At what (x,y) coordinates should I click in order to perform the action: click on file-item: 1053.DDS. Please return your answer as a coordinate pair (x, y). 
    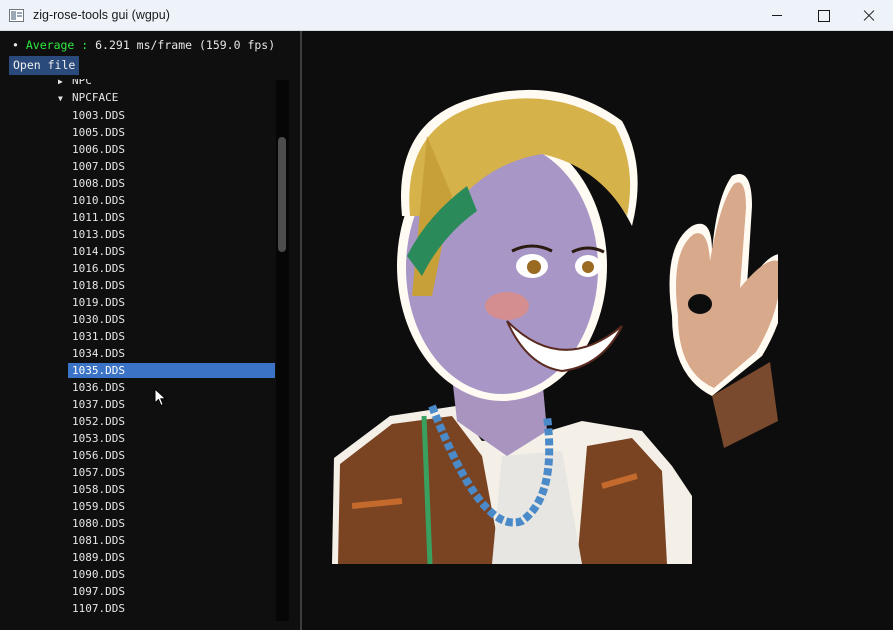
    Looking at the image, I should click on (171, 438).